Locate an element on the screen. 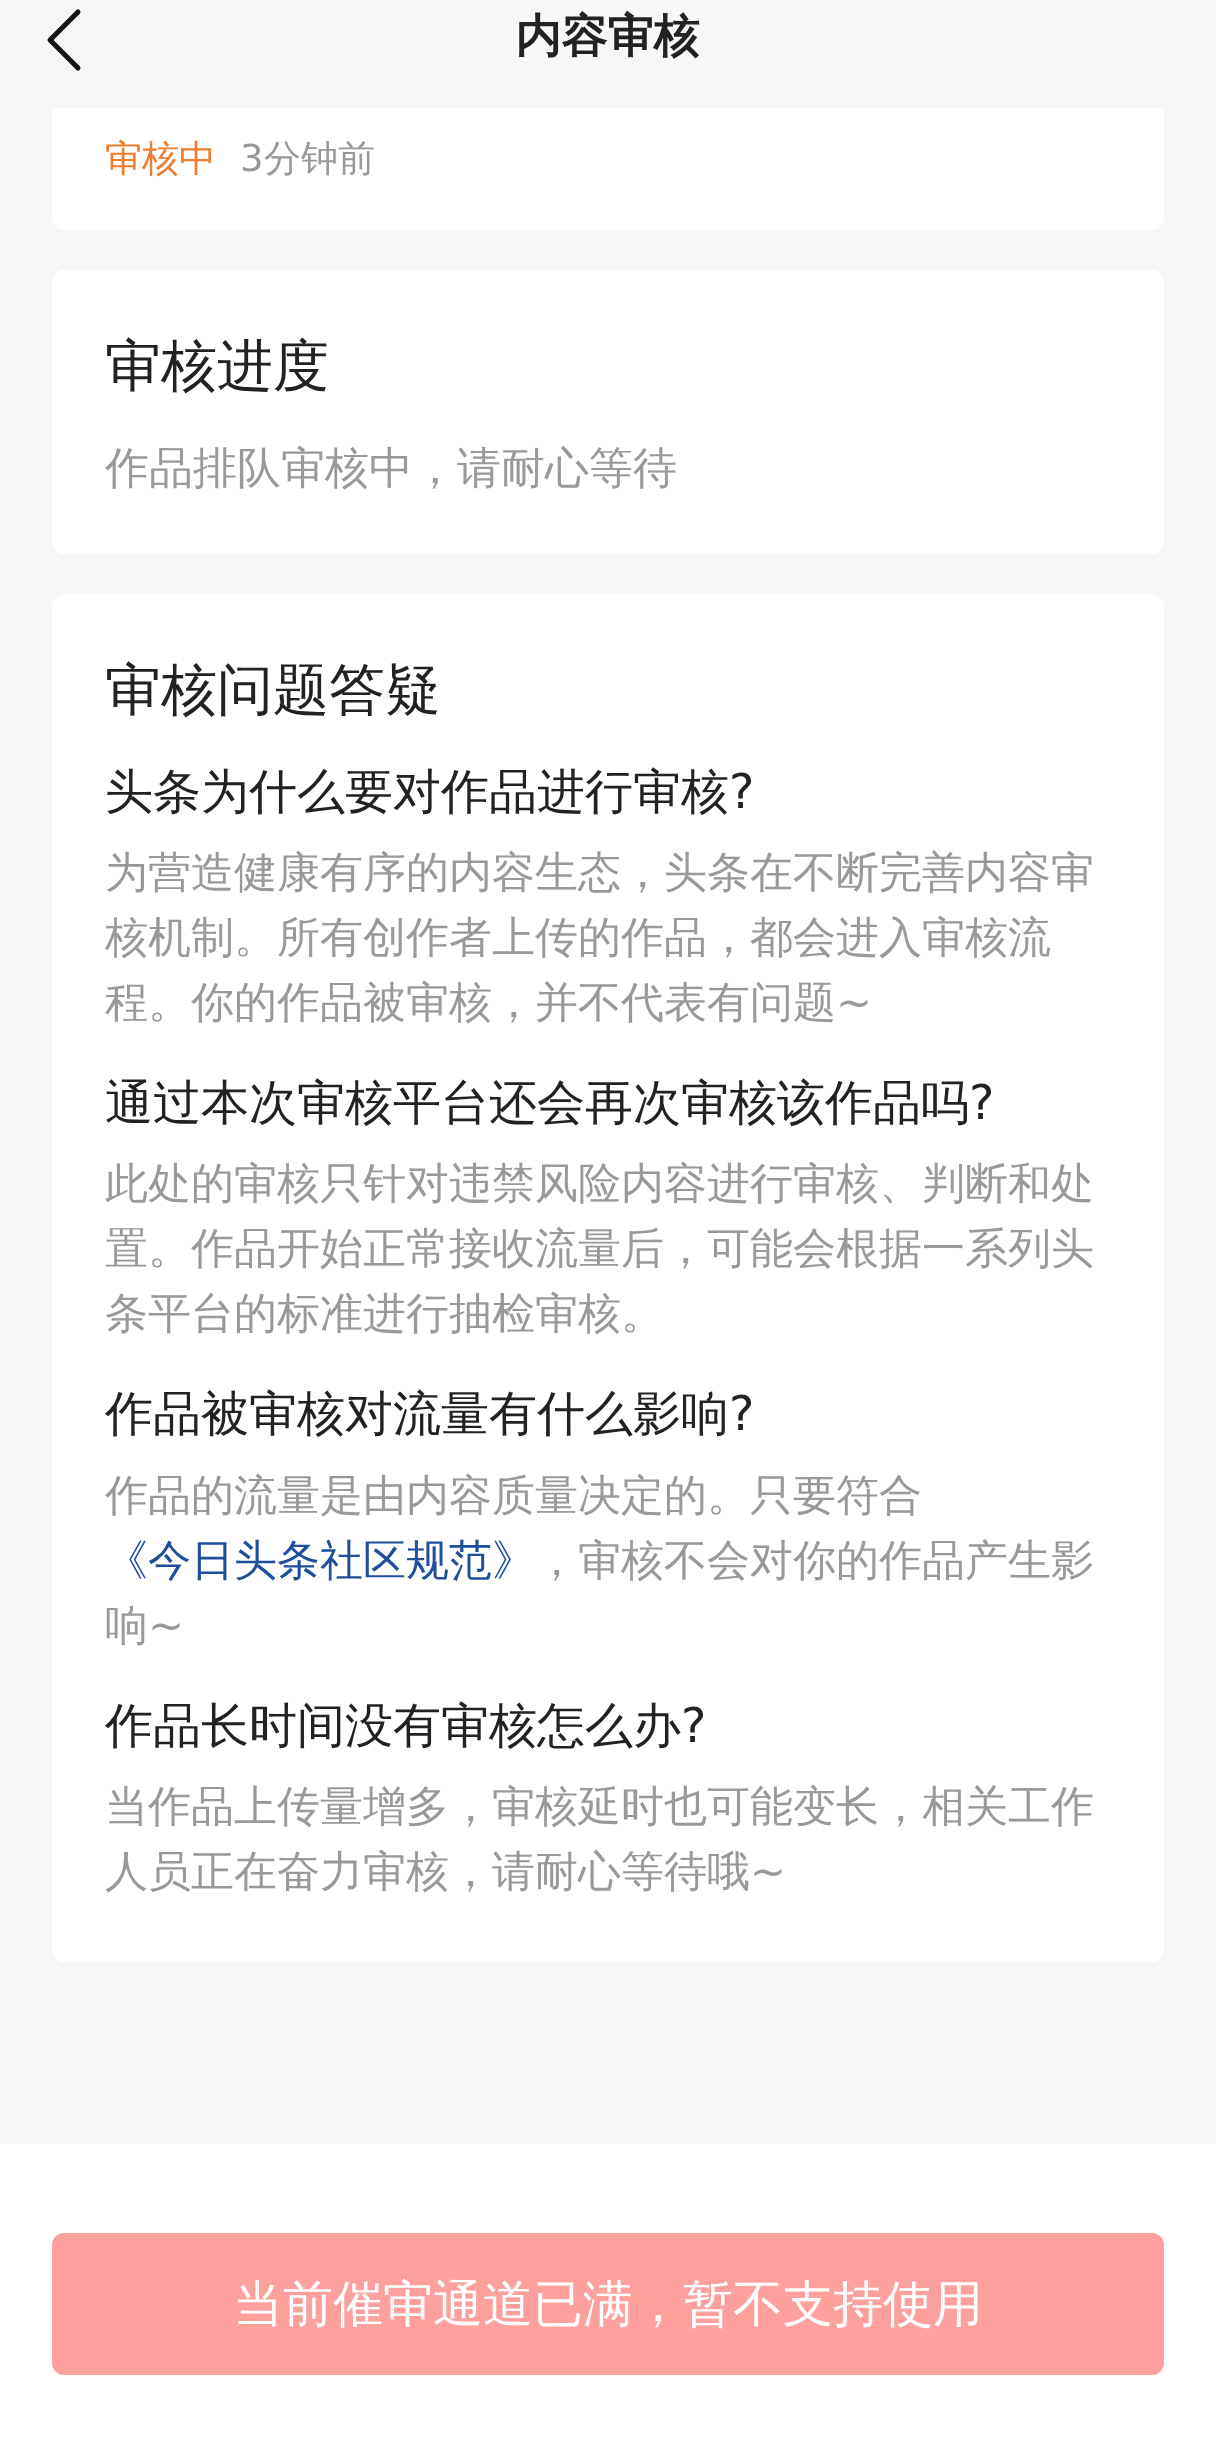 The height and width of the screenshot is (2454, 1216). faq-question: 通过本次审核平台还会再次审核该作品吗? is located at coordinates (550, 1102).